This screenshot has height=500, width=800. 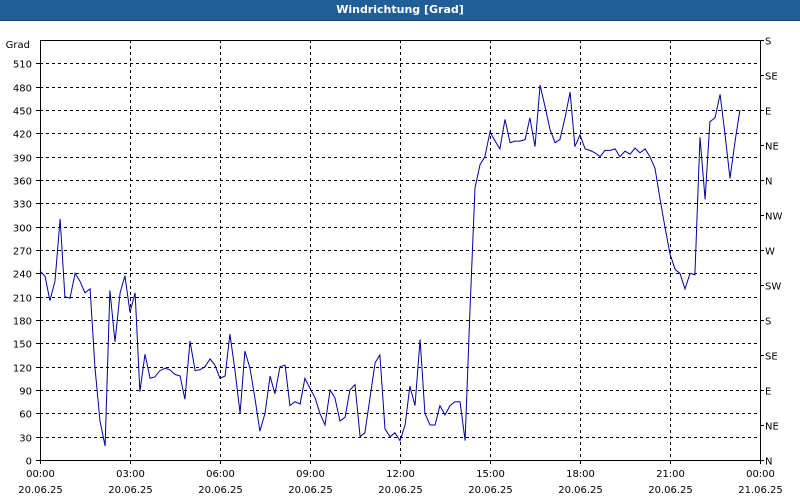 I want to click on y-tick-label: 120, so click(x=22, y=369).